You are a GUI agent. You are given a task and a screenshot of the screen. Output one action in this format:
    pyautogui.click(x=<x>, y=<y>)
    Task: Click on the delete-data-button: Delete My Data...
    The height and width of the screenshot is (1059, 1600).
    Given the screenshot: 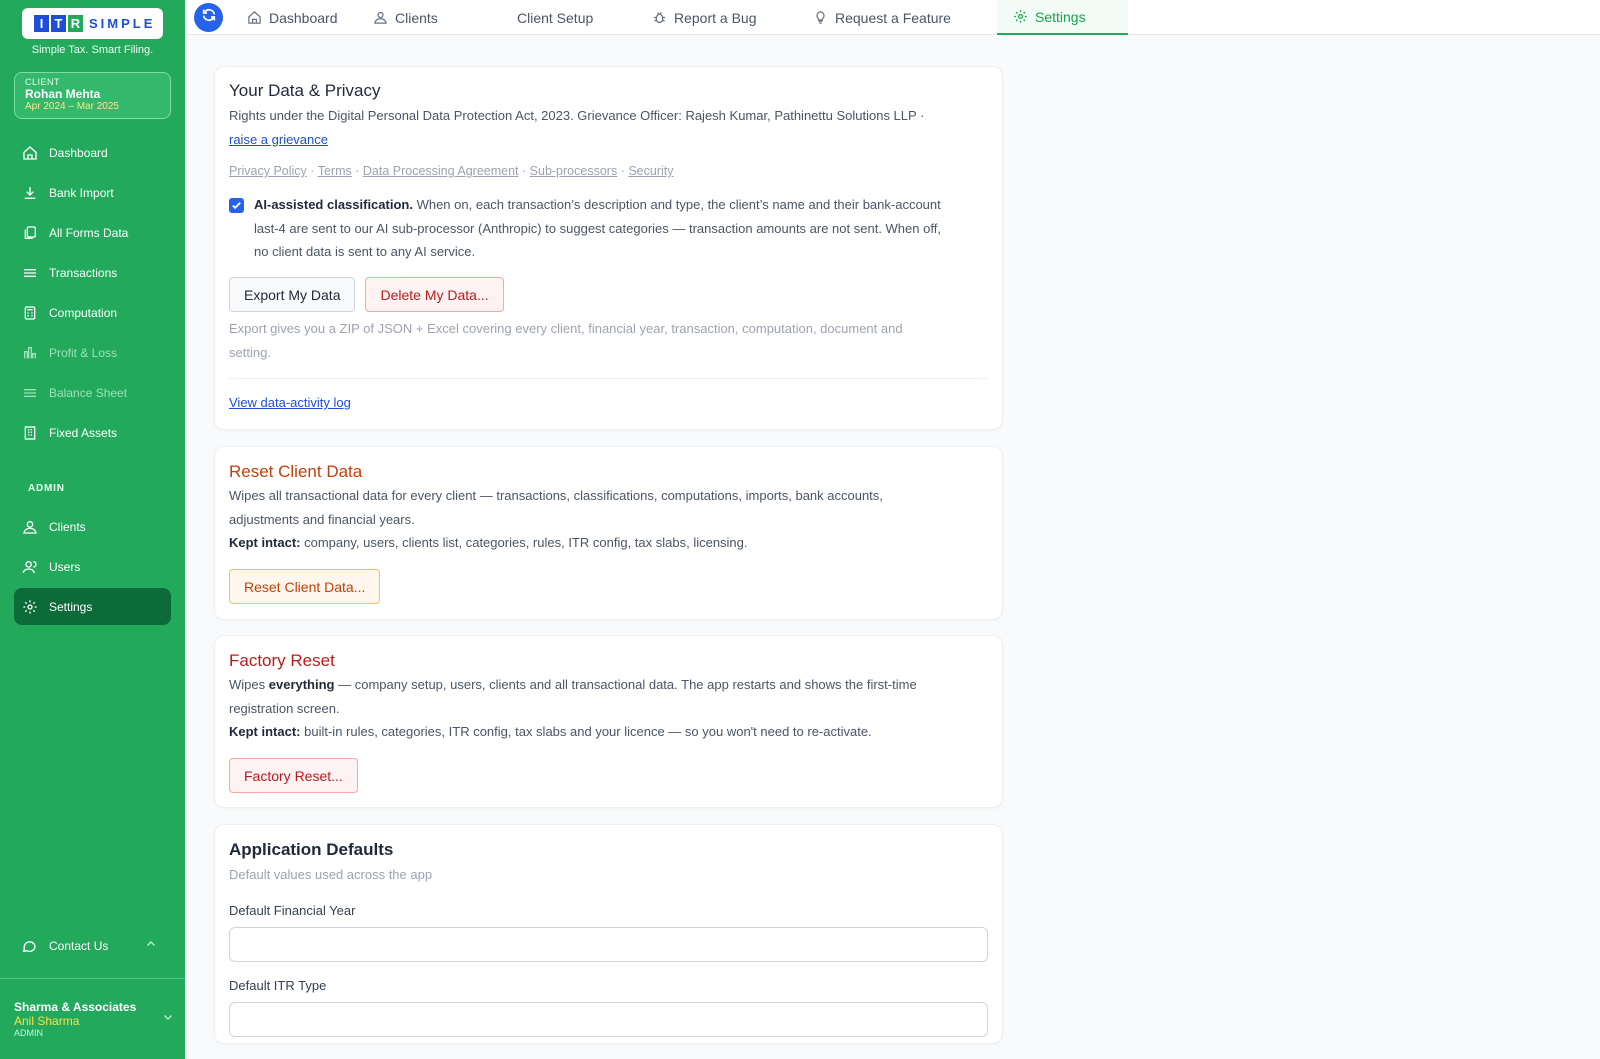 What is the action you would take?
    pyautogui.click(x=434, y=294)
    